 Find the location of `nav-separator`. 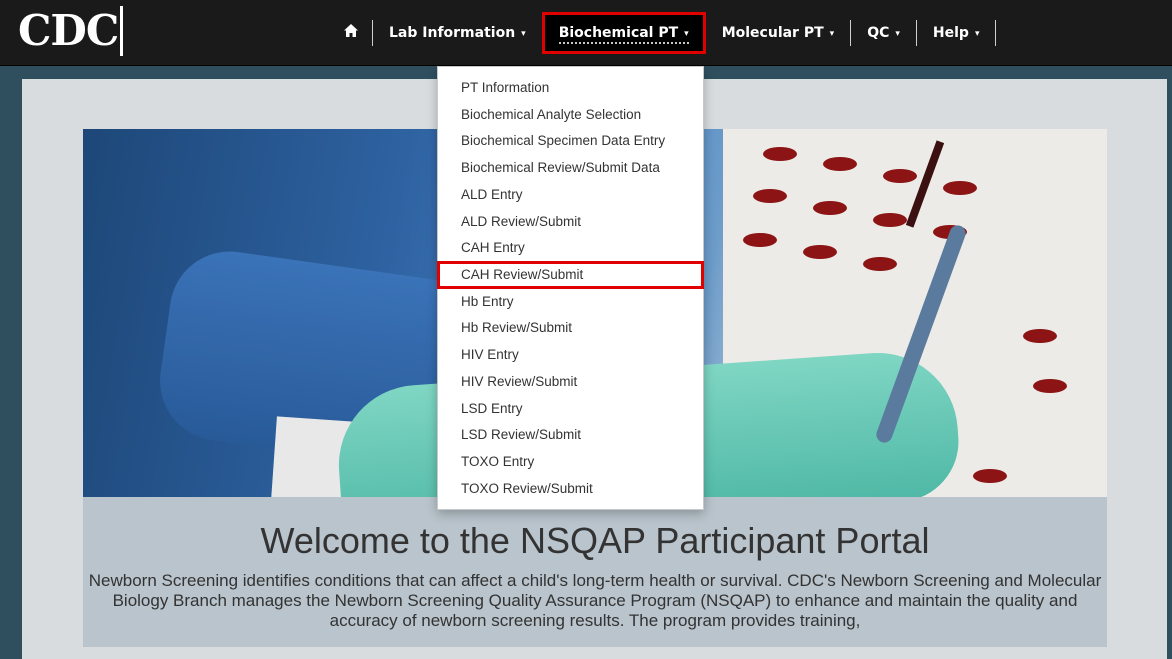

nav-separator is located at coordinates (996, 33).